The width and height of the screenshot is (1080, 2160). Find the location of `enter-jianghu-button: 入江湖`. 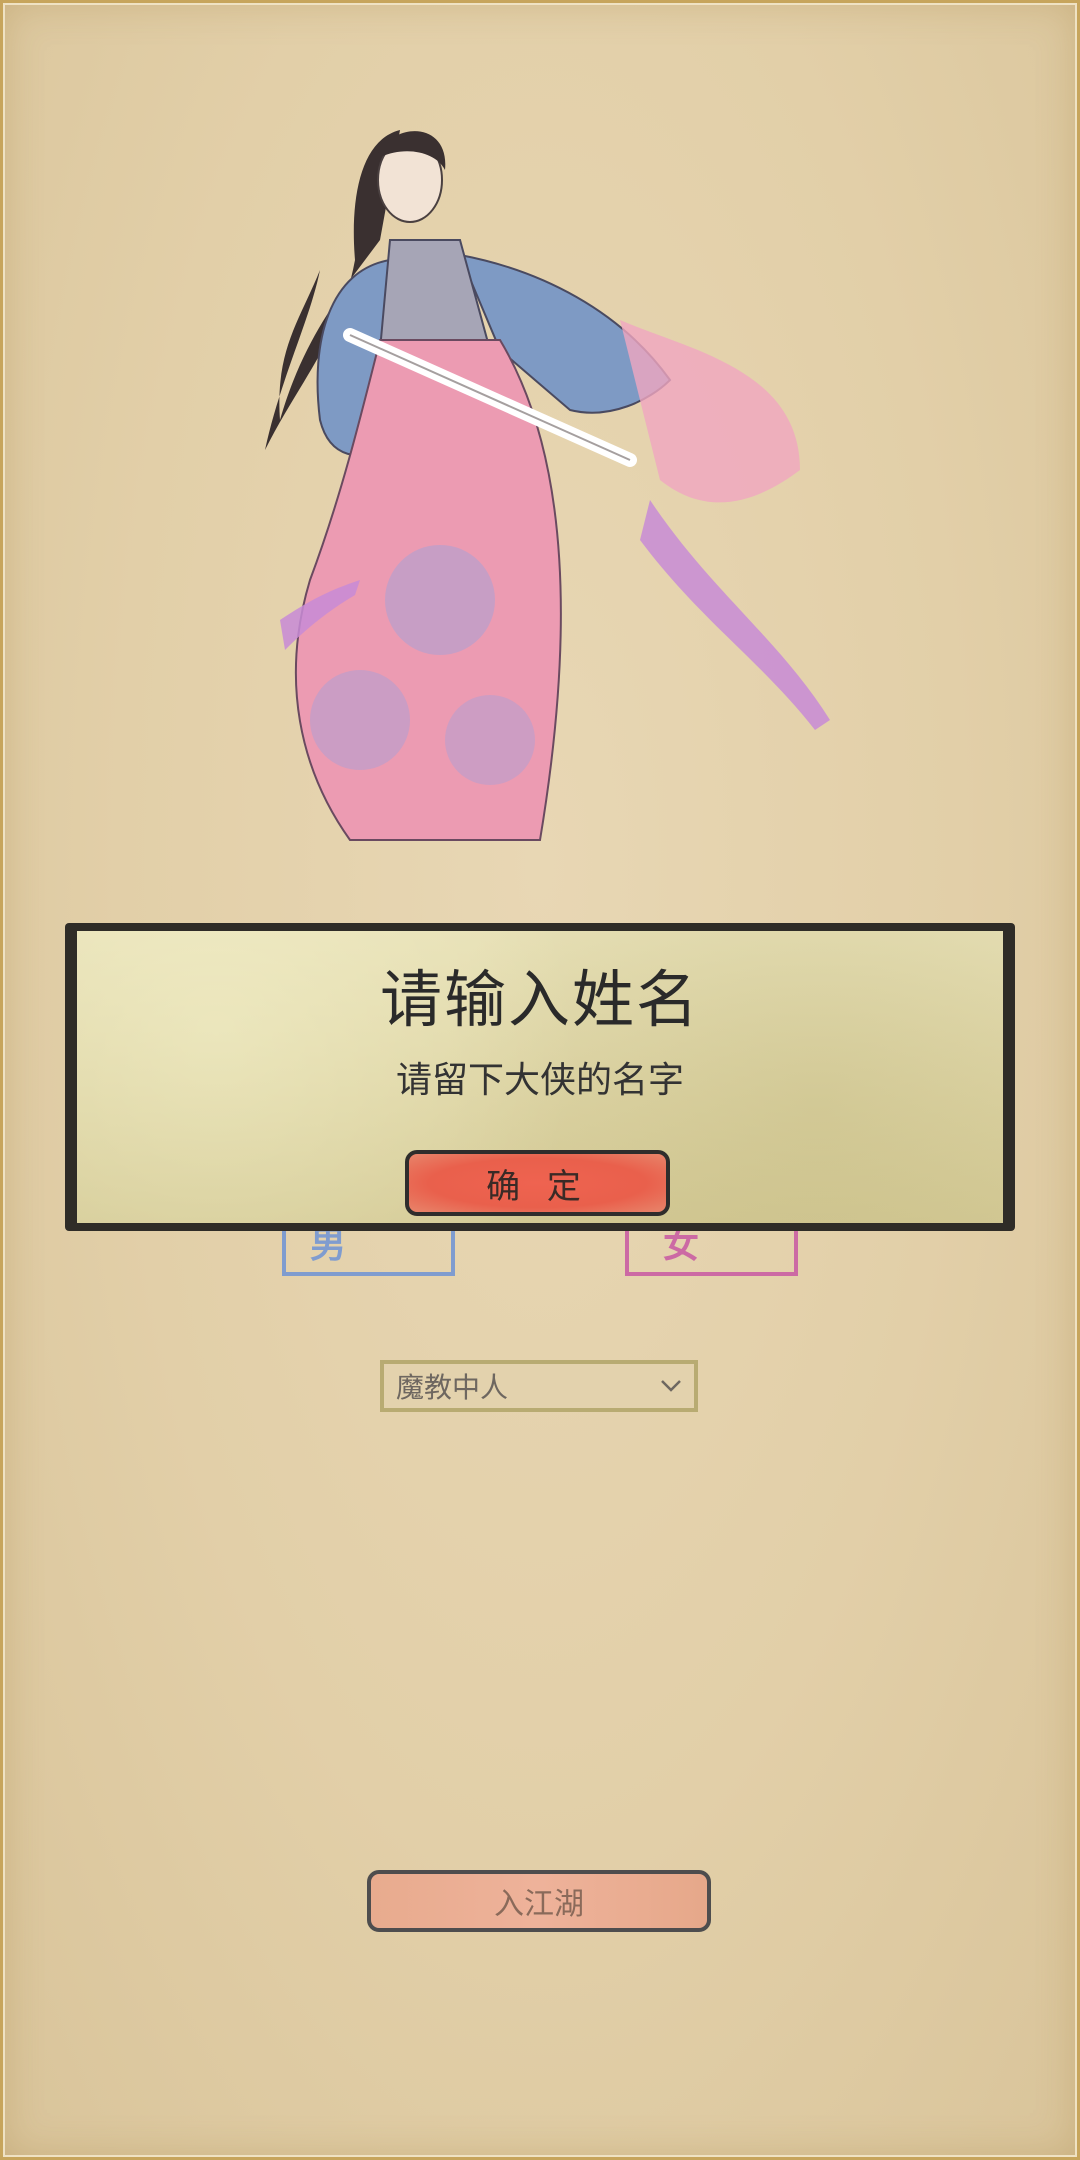

enter-jianghu-button: 入江湖 is located at coordinates (539, 1901).